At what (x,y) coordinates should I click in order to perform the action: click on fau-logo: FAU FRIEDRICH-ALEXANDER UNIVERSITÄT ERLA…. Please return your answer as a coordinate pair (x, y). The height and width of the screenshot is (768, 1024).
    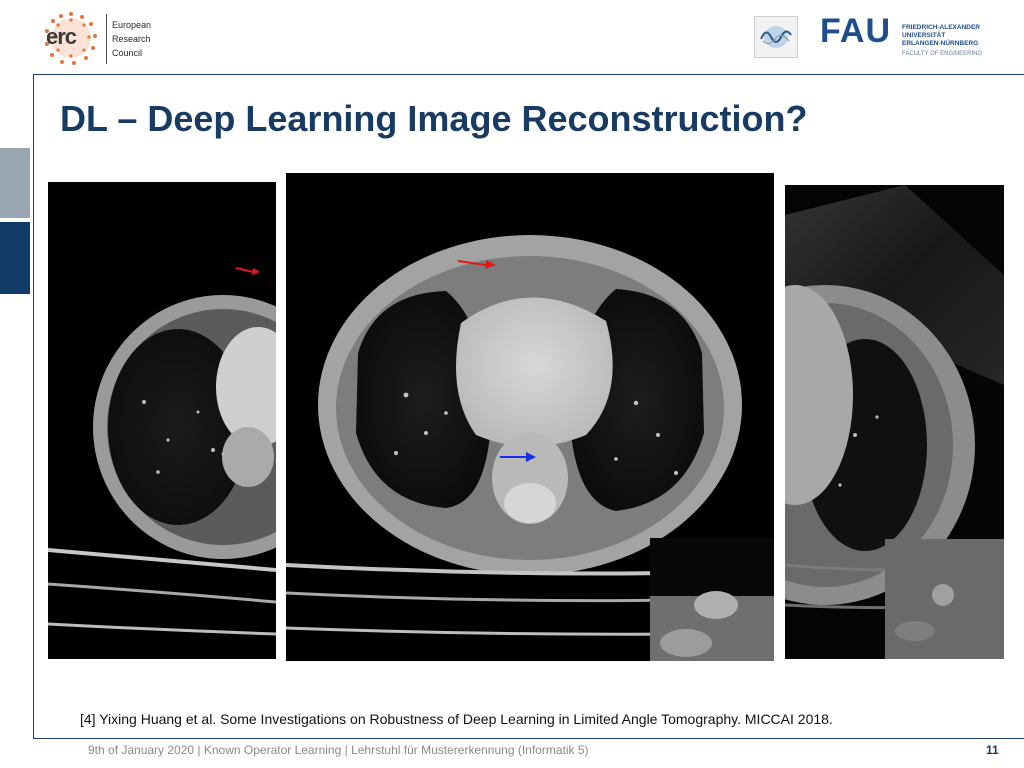
    Looking at the image, I should click on (910, 37).